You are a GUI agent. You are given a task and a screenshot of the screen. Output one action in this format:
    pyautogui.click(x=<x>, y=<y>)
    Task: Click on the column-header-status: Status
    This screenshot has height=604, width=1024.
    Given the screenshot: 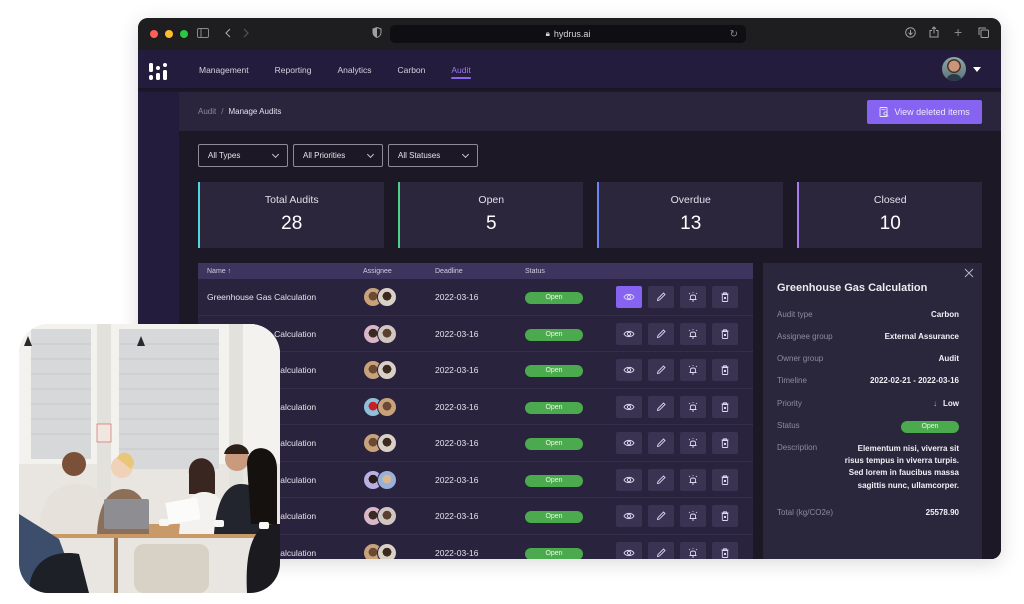 What is the action you would take?
    pyautogui.click(x=535, y=271)
    